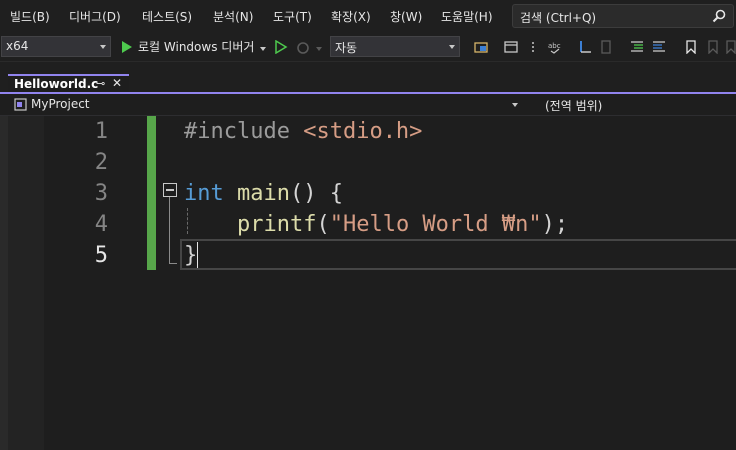 The image size is (736, 450). I want to click on tab-helloworld-c: Helloworld.c ⊸ ✕, so click(68, 84).